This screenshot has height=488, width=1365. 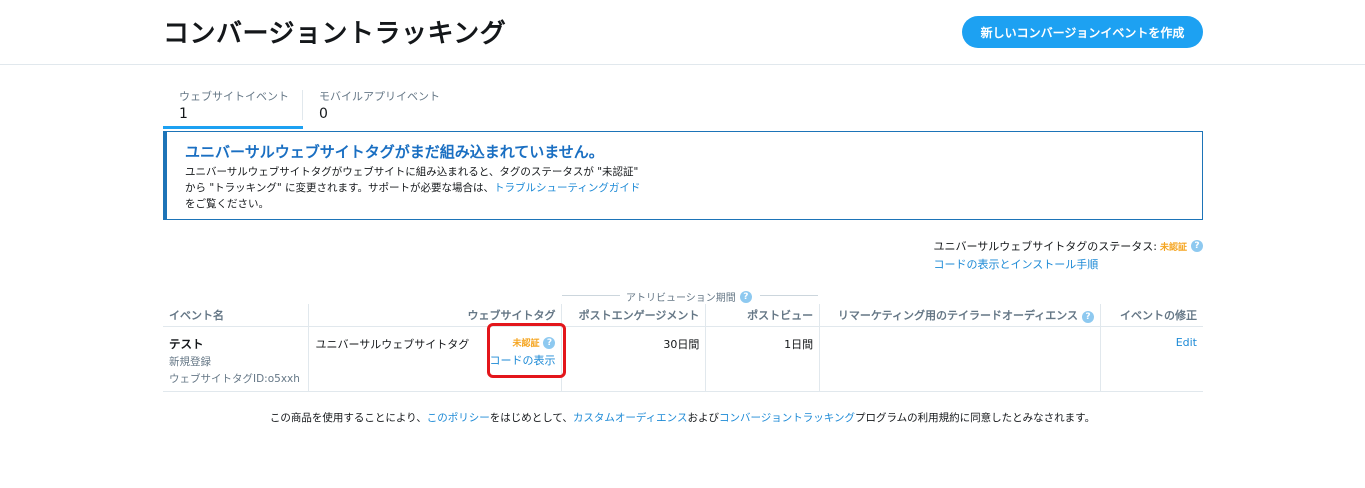 I want to click on tag-status-line: ユニバーサルウェブサイトタグのステータス: 未認証 ?, so click(x=1068, y=246).